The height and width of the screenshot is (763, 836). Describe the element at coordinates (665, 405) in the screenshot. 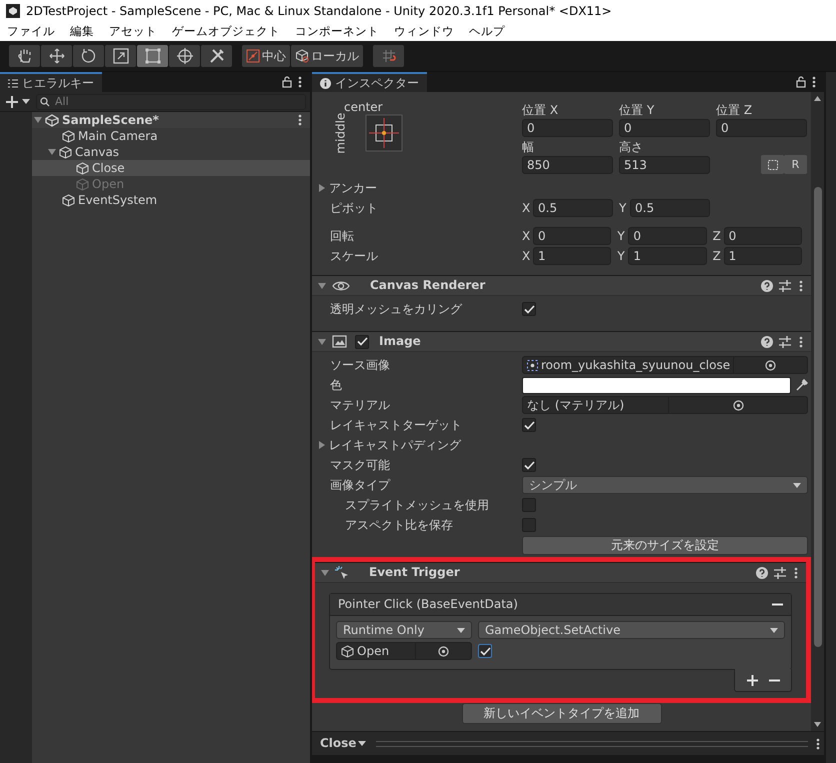

I see `object-field: なし (マテリアル)` at that location.